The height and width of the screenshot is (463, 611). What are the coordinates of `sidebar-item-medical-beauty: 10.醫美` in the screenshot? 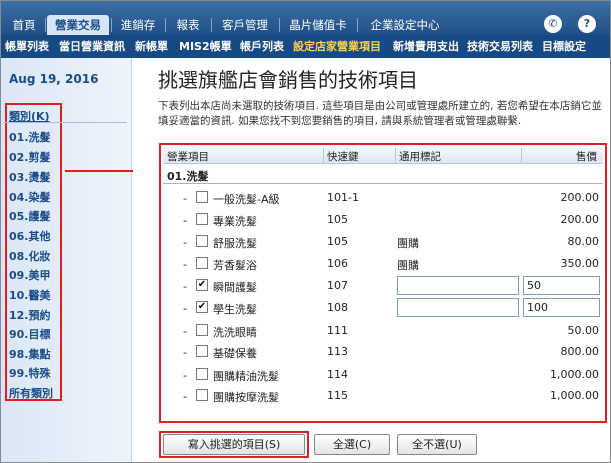 It's located at (30, 295).